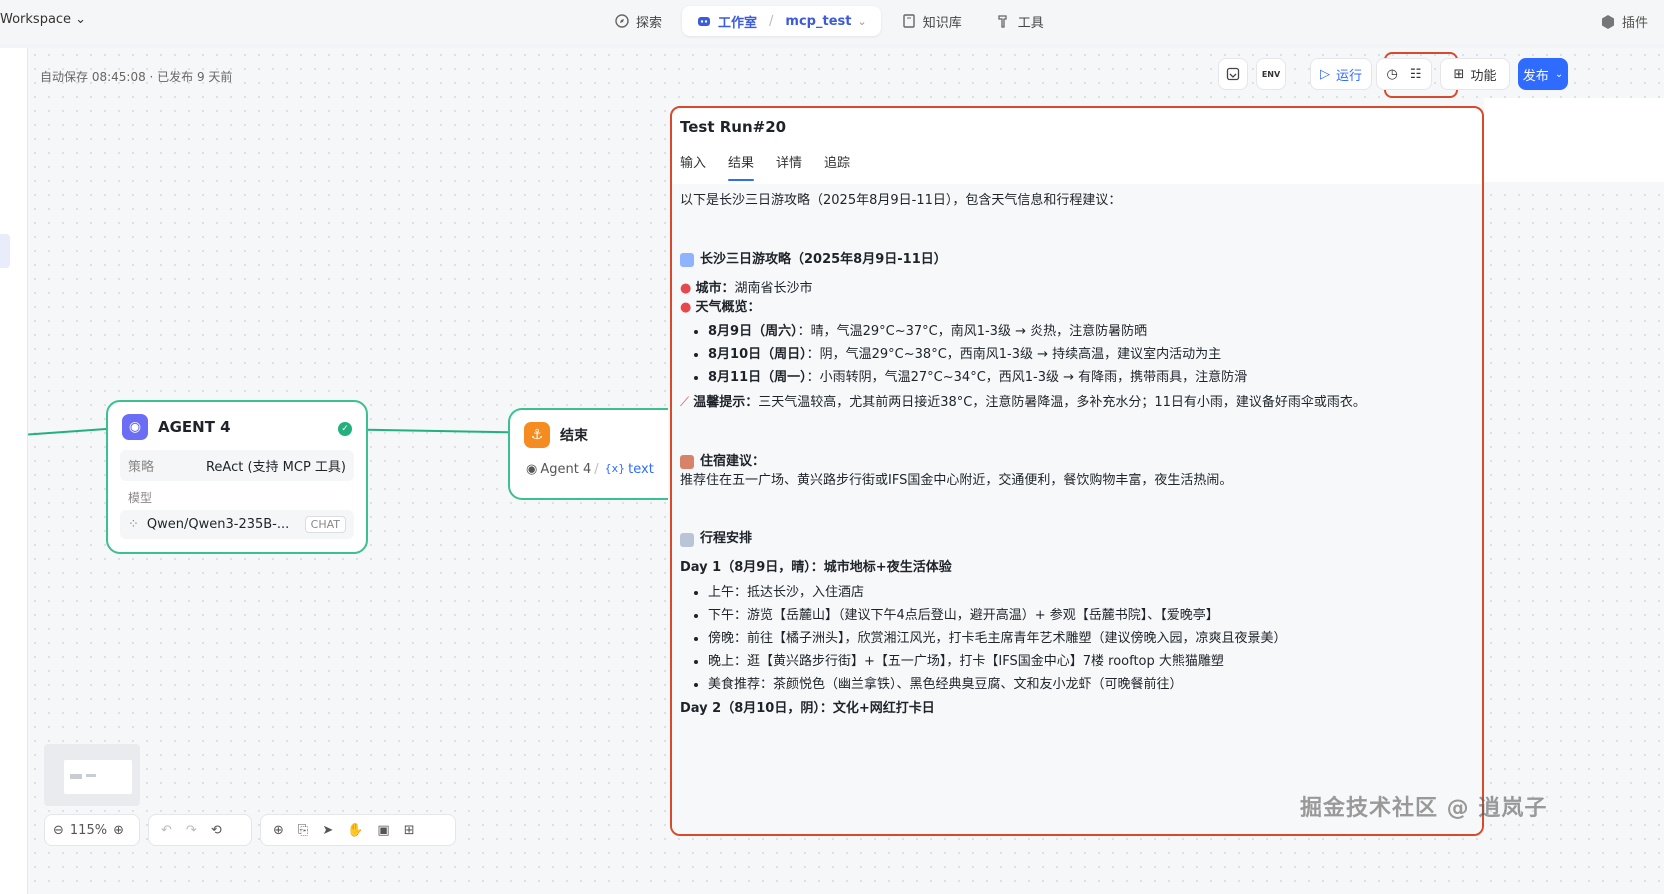 Image resolution: width=1664 pixels, height=894 pixels. Describe the element at coordinates (5, 251) in the screenshot. I see `rail-active-marker` at that location.